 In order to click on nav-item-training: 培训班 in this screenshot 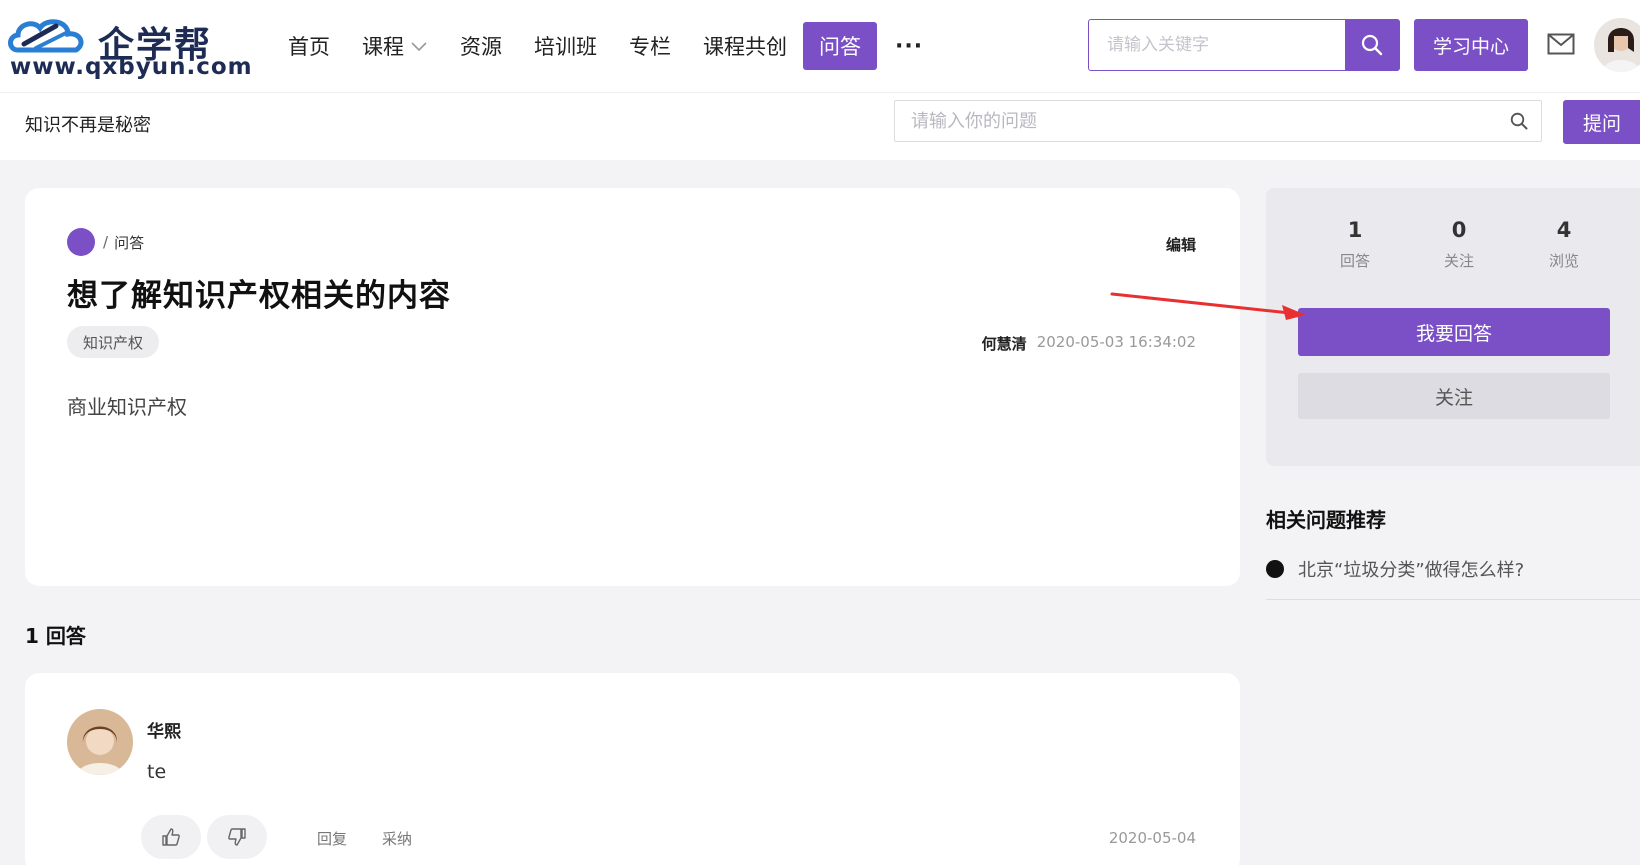, I will do `click(565, 46)`.